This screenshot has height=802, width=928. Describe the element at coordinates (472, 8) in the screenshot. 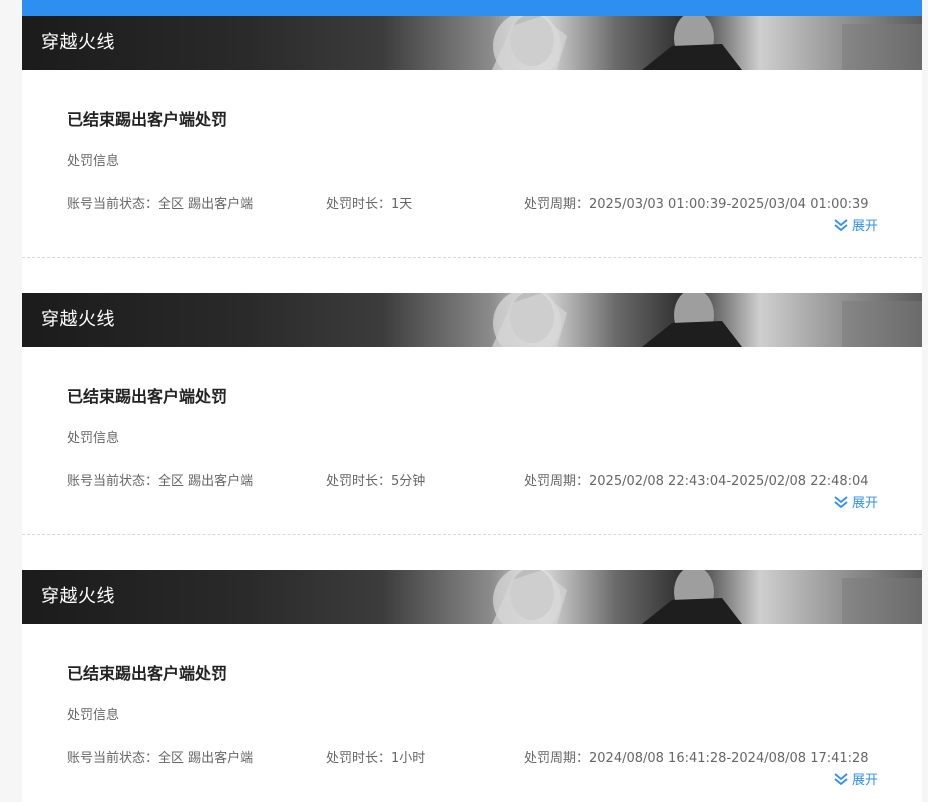

I see `top-accent-bar` at that location.